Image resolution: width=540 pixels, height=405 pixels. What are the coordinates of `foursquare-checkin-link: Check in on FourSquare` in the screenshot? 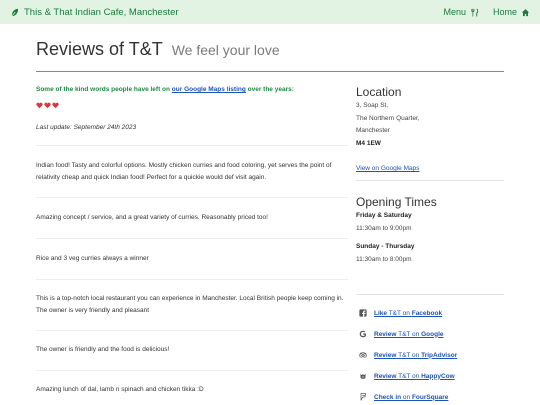 It's located at (403, 397).